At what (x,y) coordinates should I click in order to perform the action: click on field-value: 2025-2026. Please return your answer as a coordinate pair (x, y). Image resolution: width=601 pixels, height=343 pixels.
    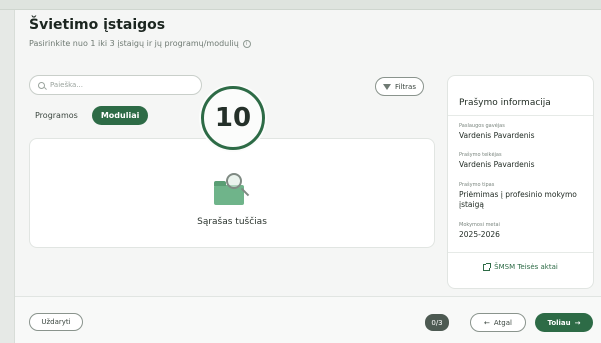
    Looking at the image, I should click on (479, 234).